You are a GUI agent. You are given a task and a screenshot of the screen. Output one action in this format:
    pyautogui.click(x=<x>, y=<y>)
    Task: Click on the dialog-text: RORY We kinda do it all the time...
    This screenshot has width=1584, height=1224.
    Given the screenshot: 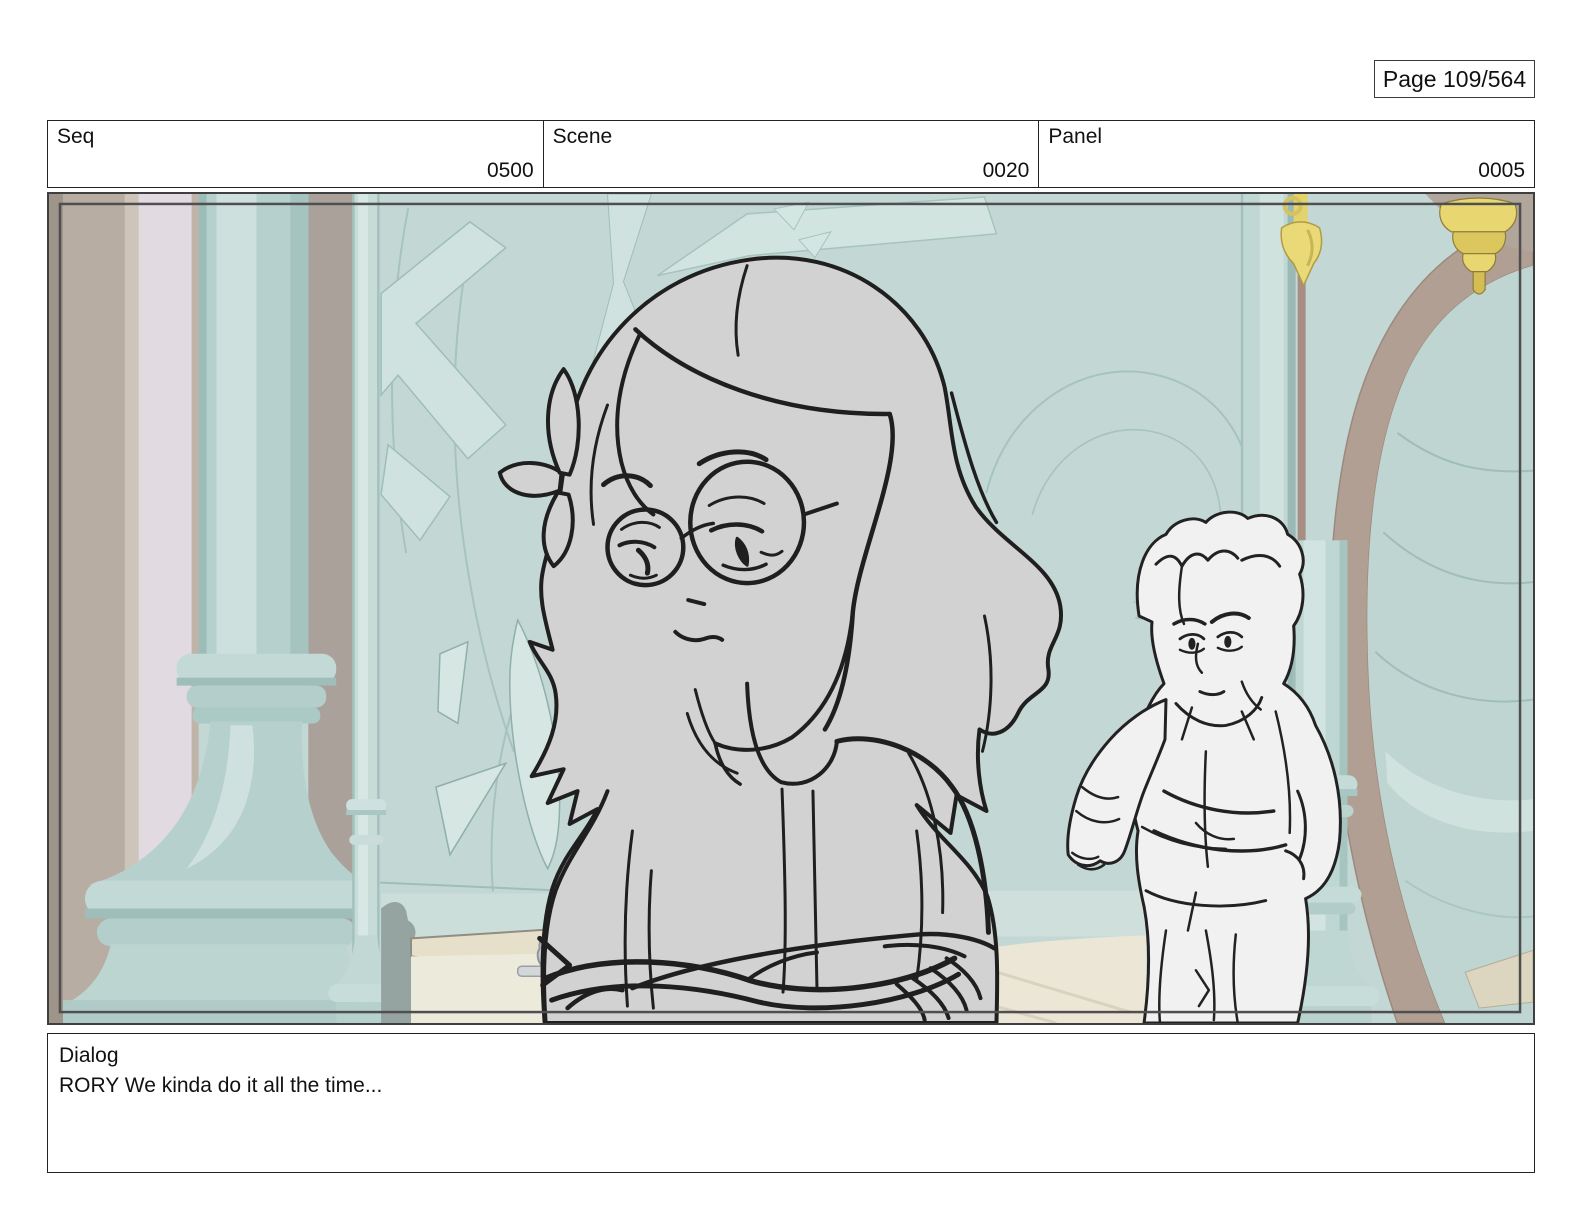 What is the action you would take?
    pyautogui.click(x=221, y=1085)
    